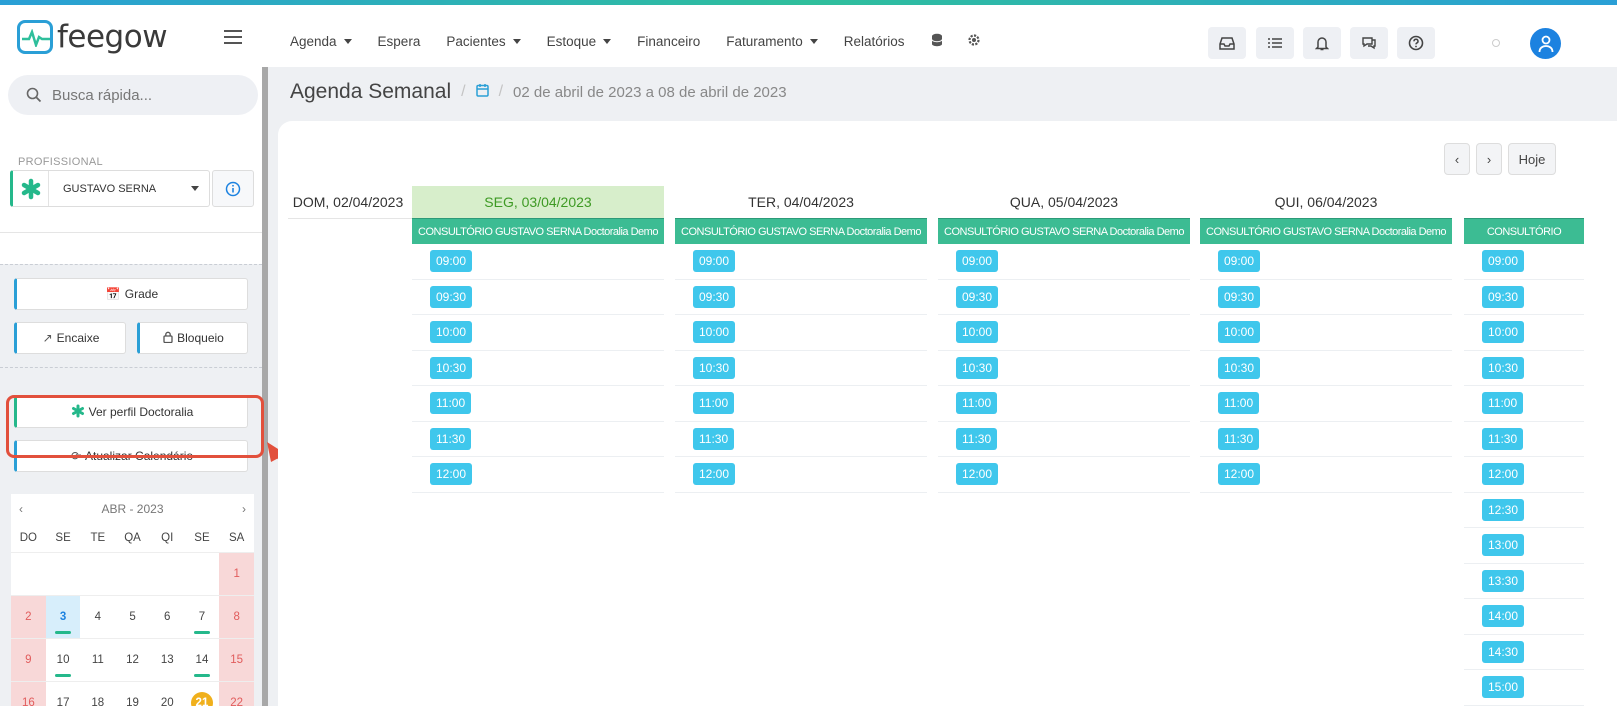  What do you see at coordinates (63, 660) in the screenshot?
I see `calendar-day: 10` at bounding box center [63, 660].